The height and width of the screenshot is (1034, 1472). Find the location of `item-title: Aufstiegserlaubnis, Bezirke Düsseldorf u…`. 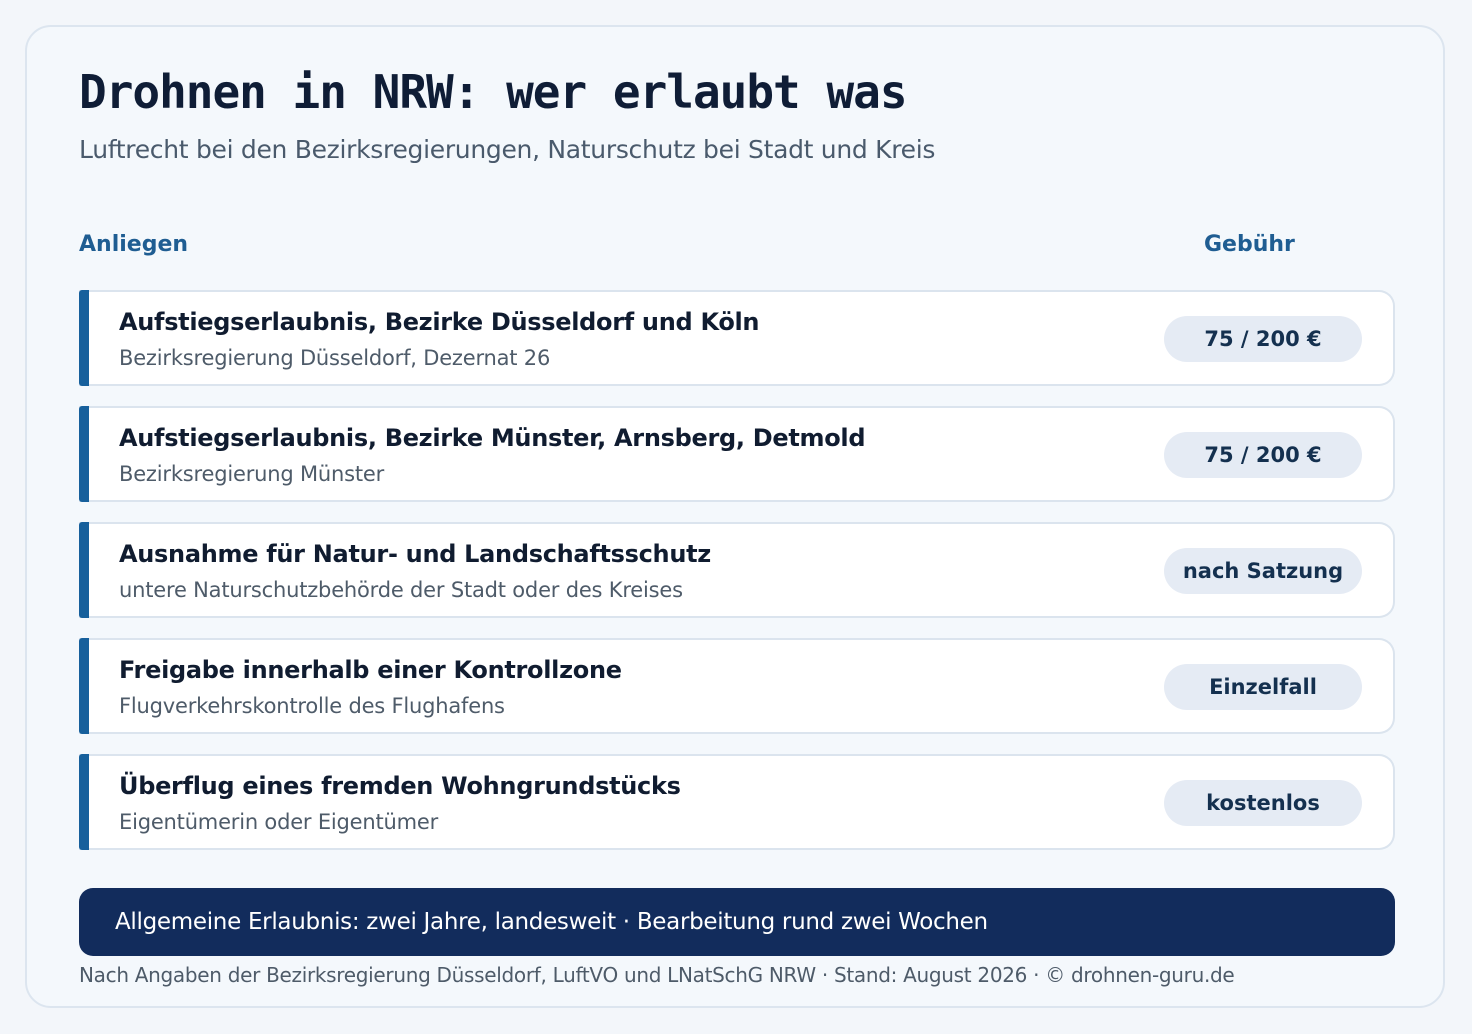

item-title: Aufstiegserlaubnis, Bezirke Düsseldorf u… is located at coordinates (439, 322).